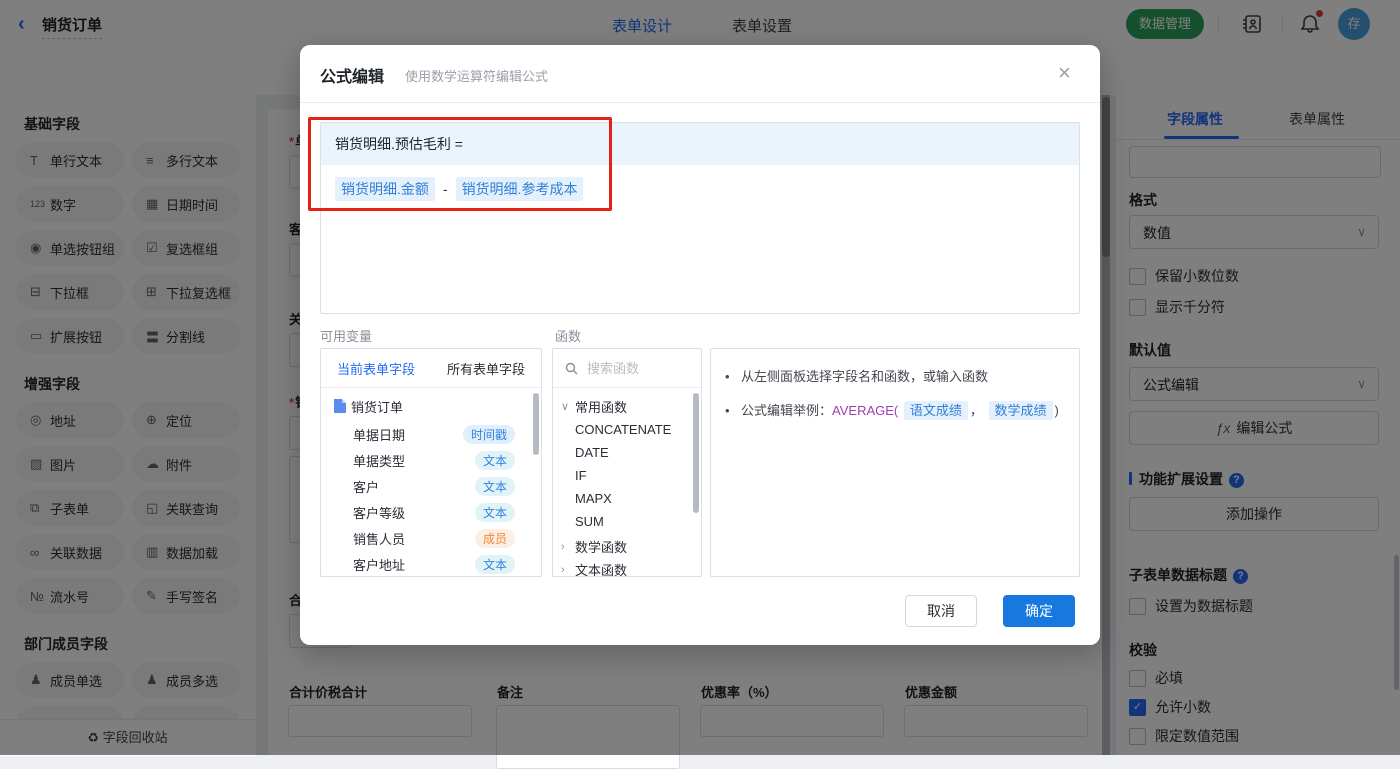  Describe the element at coordinates (460, 164) in the screenshot. I see `annotation-highlight-box` at that location.